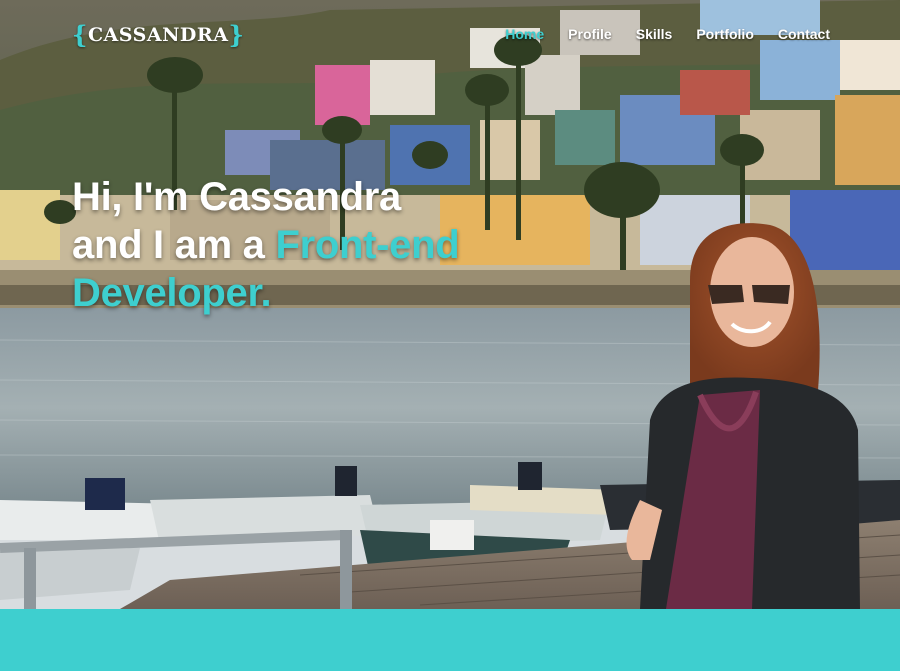 This screenshot has width=900, height=671. I want to click on hero-line-3: Developer., so click(172, 293).